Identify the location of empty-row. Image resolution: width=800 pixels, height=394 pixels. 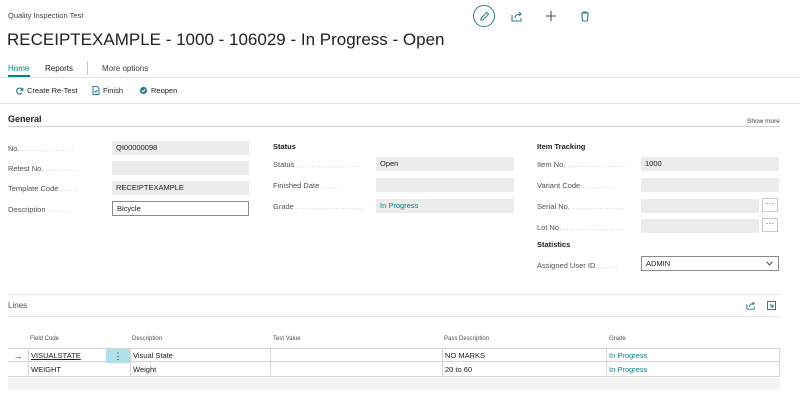
(394, 384).